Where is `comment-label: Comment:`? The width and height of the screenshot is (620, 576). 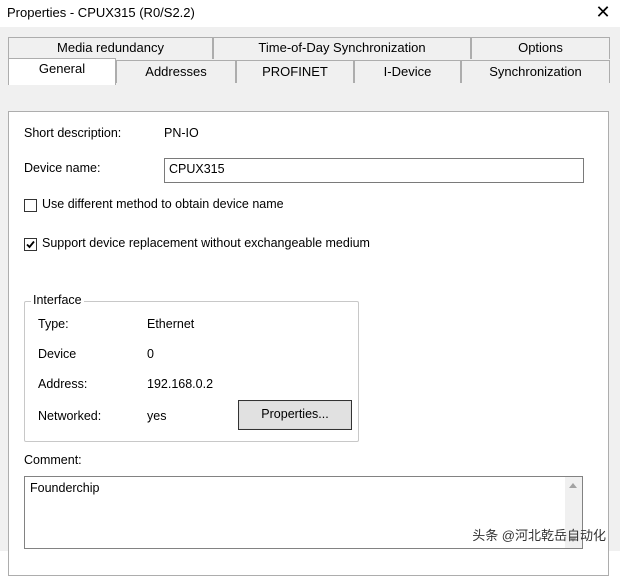
comment-label: Comment: is located at coordinates (53, 460).